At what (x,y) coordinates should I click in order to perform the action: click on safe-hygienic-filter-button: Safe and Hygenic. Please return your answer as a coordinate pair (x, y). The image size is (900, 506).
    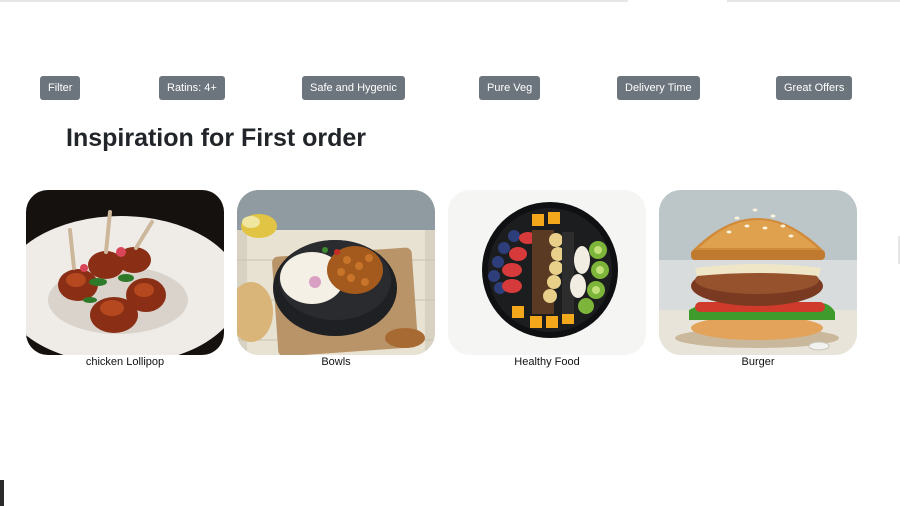
    Looking at the image, I should click on (353, 88).